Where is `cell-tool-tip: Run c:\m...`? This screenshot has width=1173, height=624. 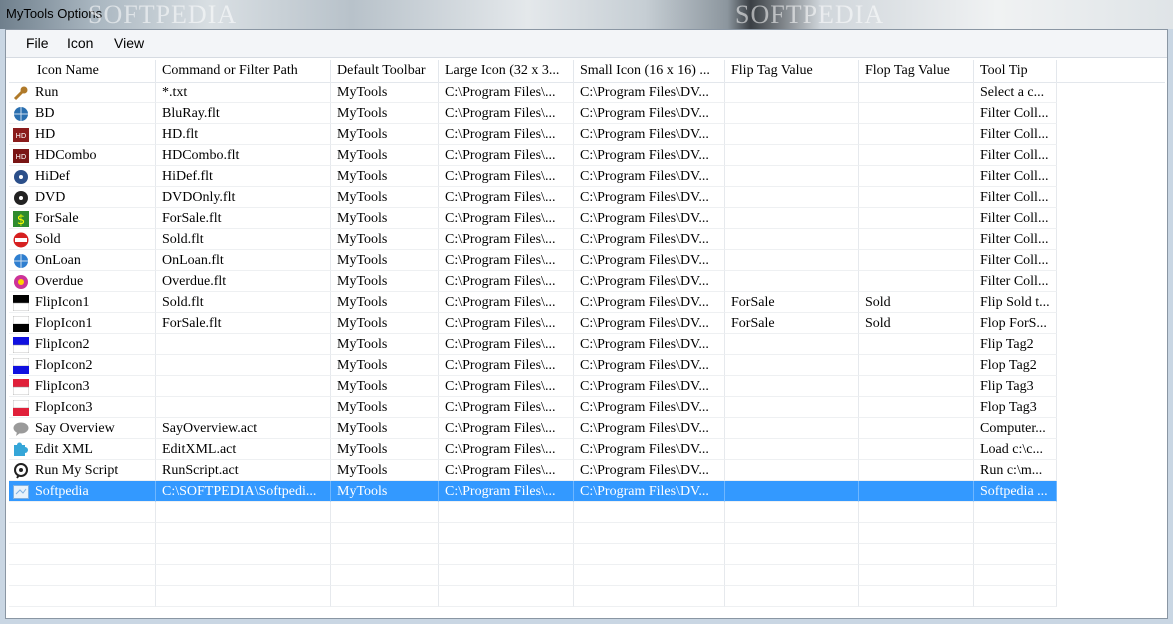
cell-tool-tip: Run c:\m... is located at coordinates (1015, 470).